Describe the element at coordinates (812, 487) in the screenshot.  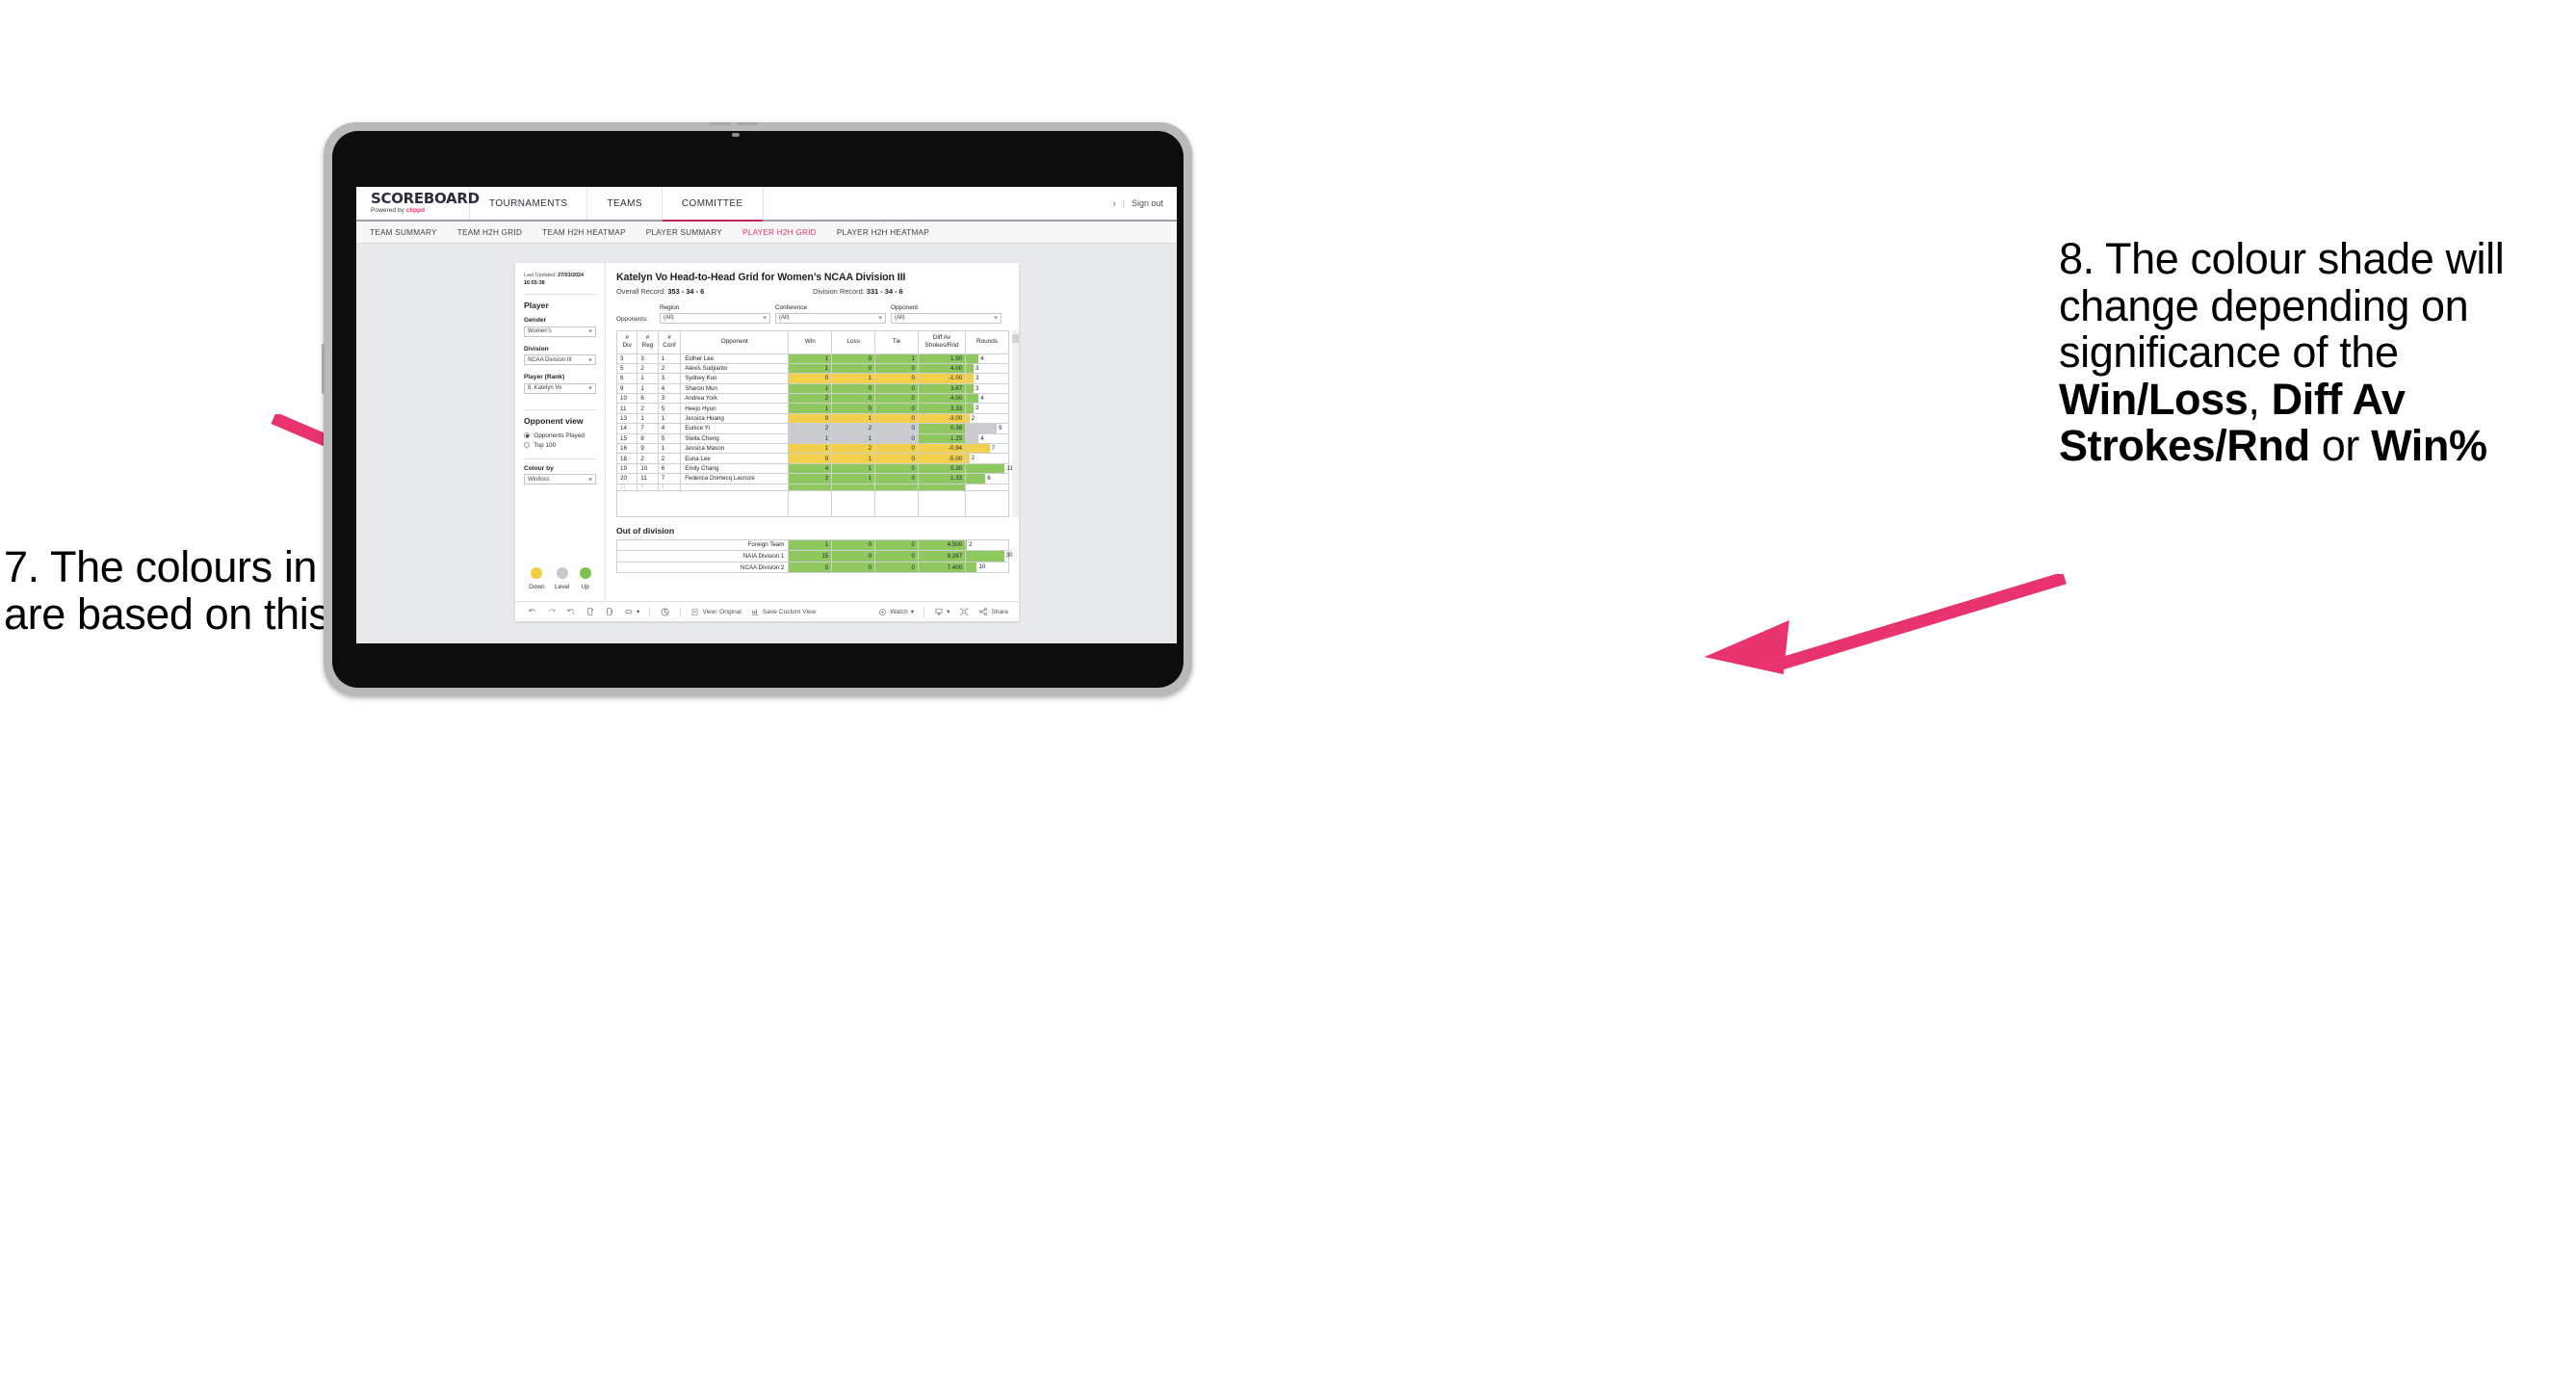
I see `table-row-partial: 21 3 1` at that location.